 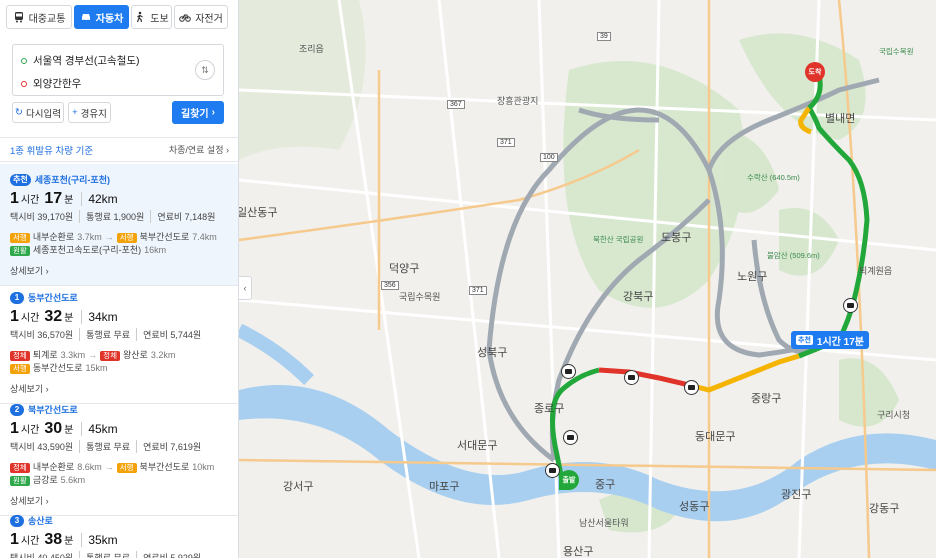 I want to click on route-badge: 2, so click(x=17, y=409).